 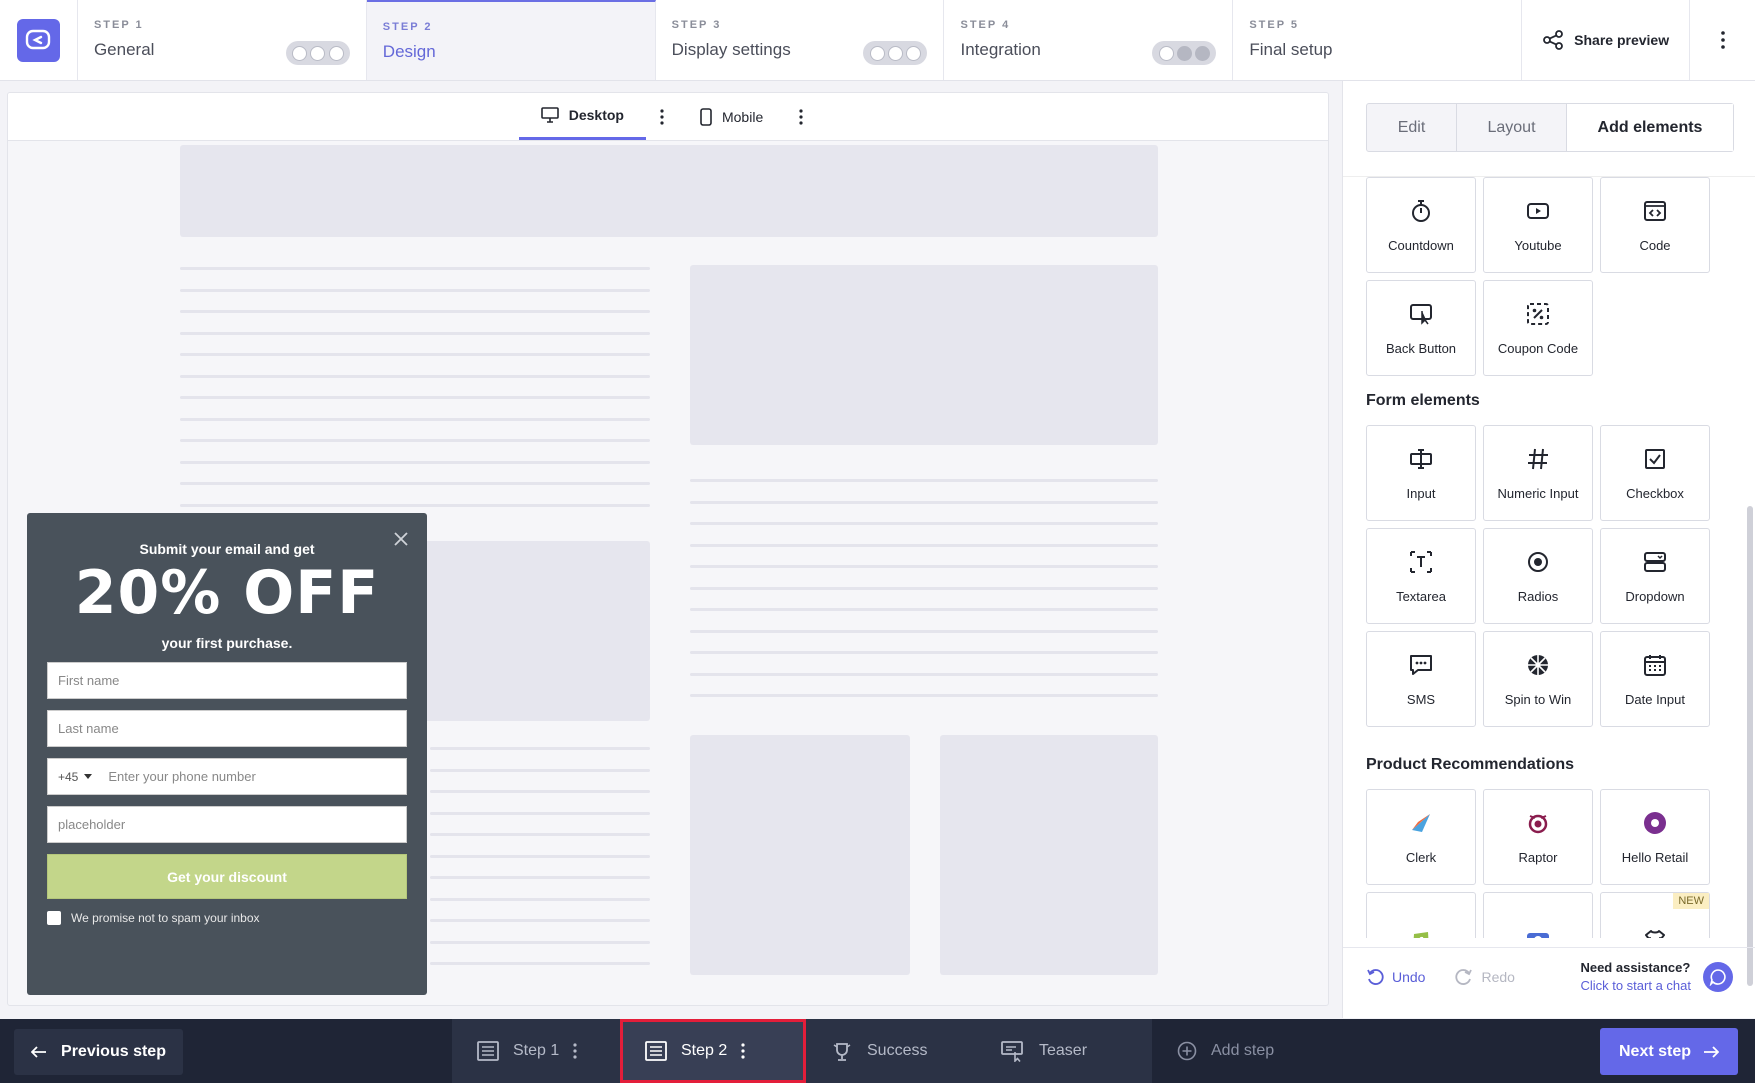 I want to click on element-countdown: Countdown, so click(x=1421, y=225).